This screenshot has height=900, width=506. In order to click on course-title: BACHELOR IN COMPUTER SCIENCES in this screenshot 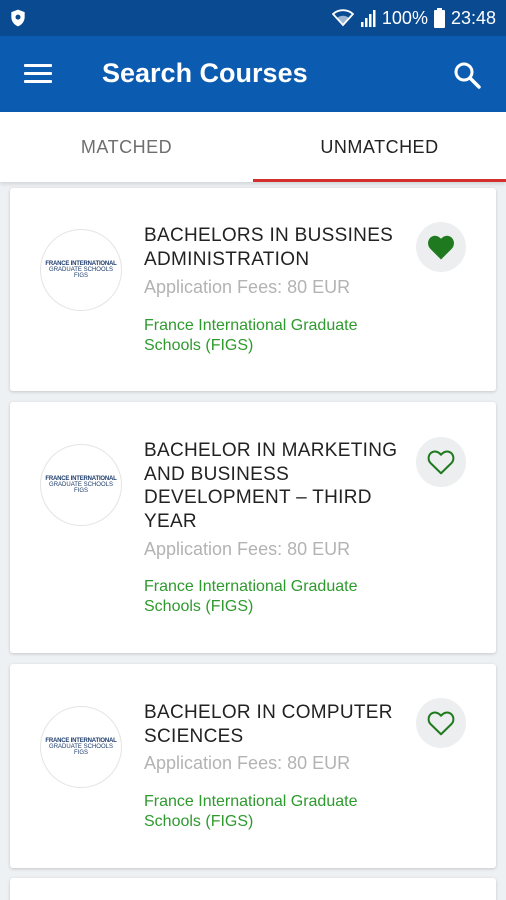, I will do `click(268, 724)`.